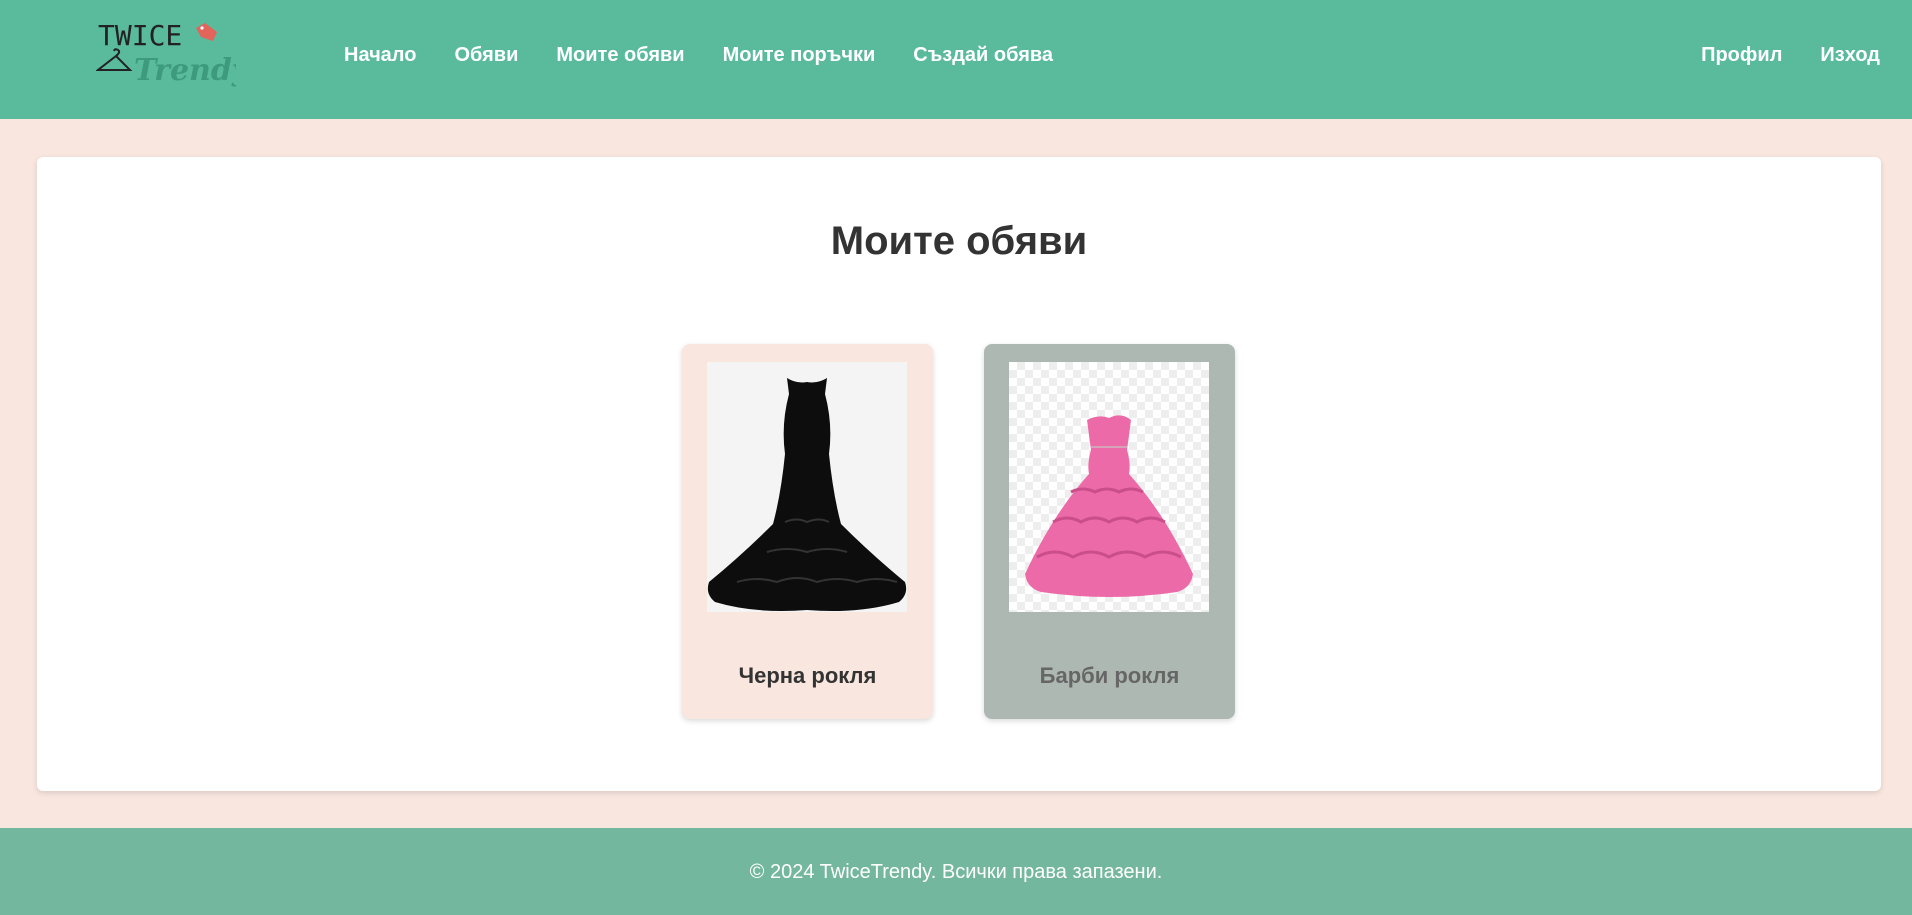 The height and width of the screenshot is (915, 1912). Describe the element at coordinates (486, 55) in the screenshot. I see `nav-link-listings: Обяви` at that location.